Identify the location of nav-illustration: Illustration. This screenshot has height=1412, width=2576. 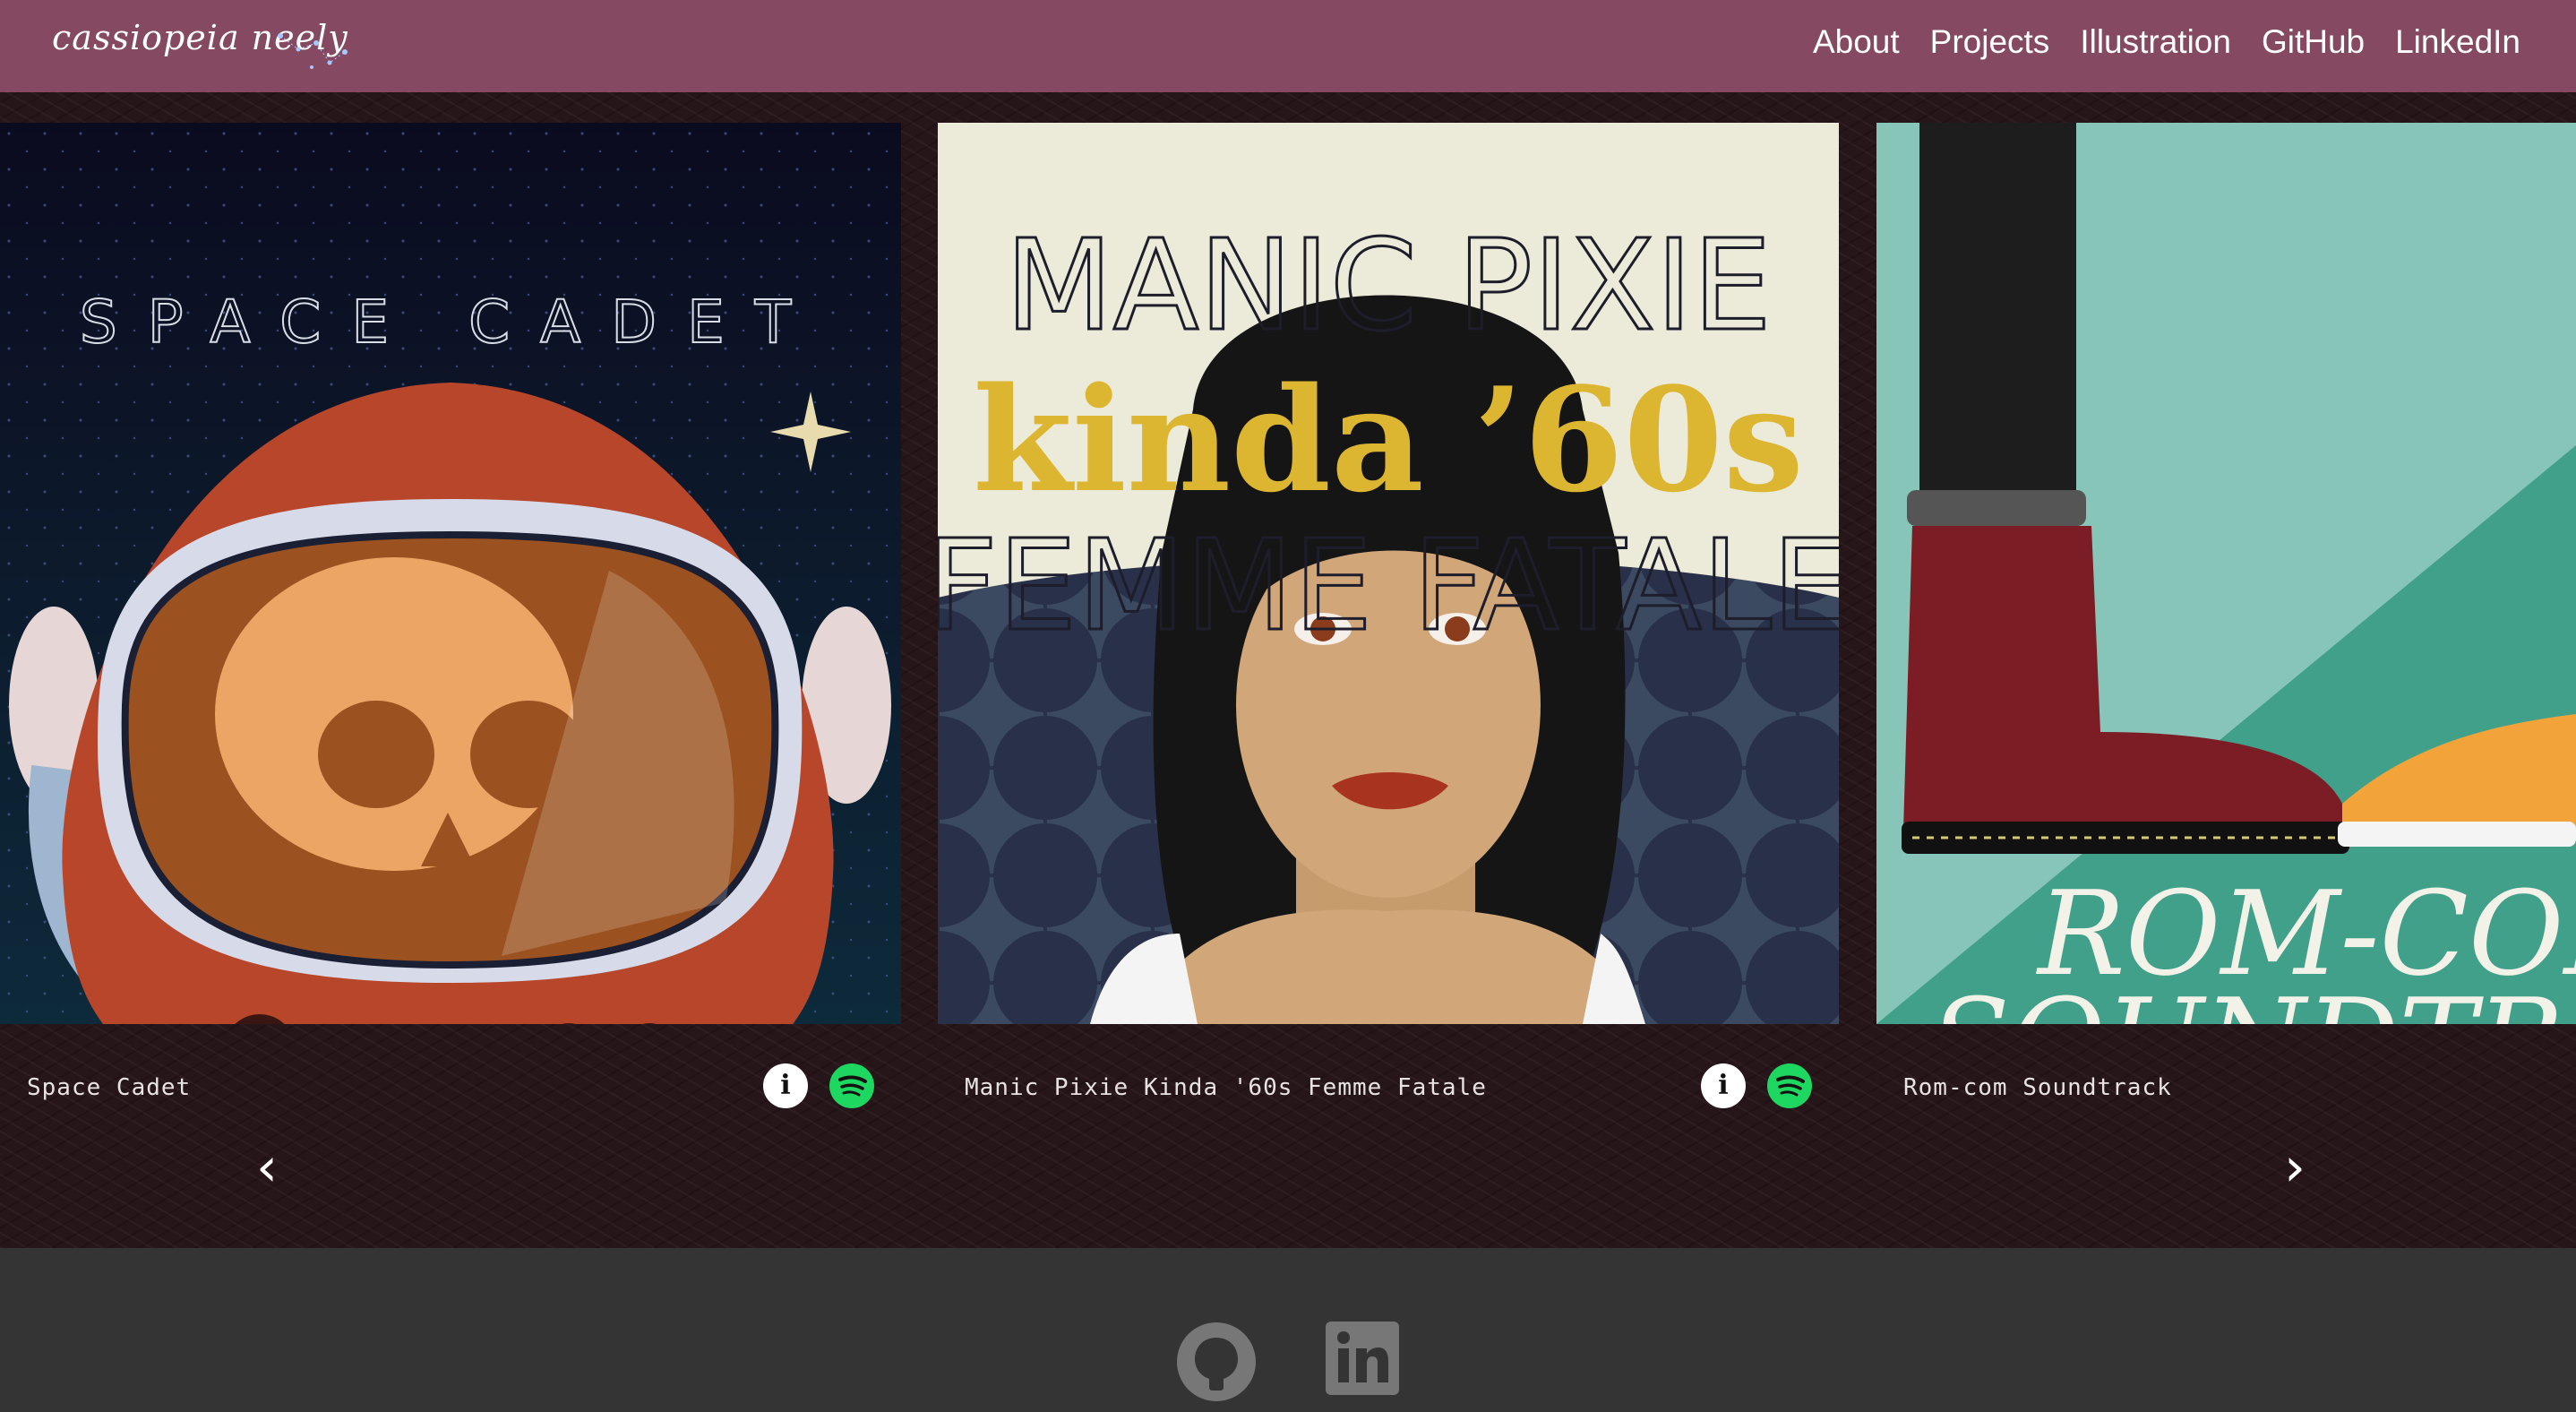
(2155, 42).